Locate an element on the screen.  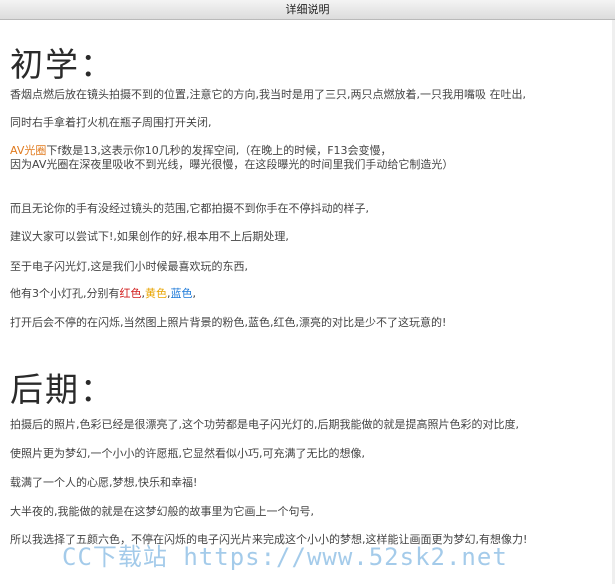
light-red: 红色 is located at coordinates (130, 293).